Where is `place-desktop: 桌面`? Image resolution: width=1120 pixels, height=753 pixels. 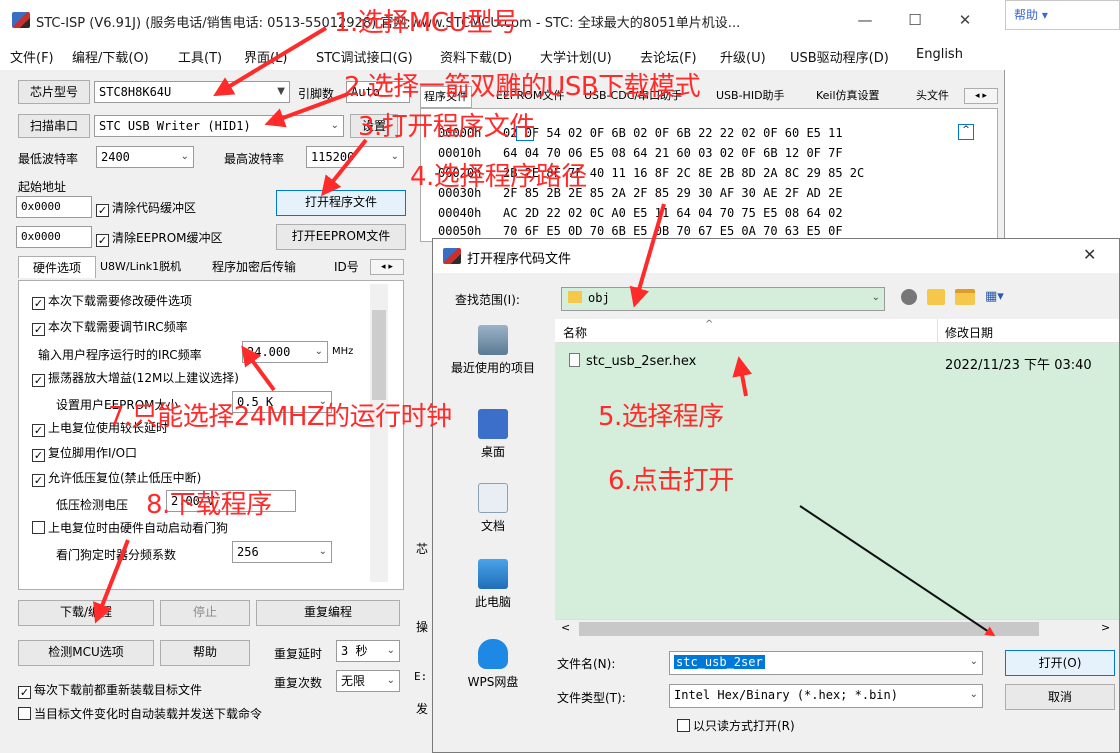 place-desktop: 桌面 is located at coordinates (493, 434).